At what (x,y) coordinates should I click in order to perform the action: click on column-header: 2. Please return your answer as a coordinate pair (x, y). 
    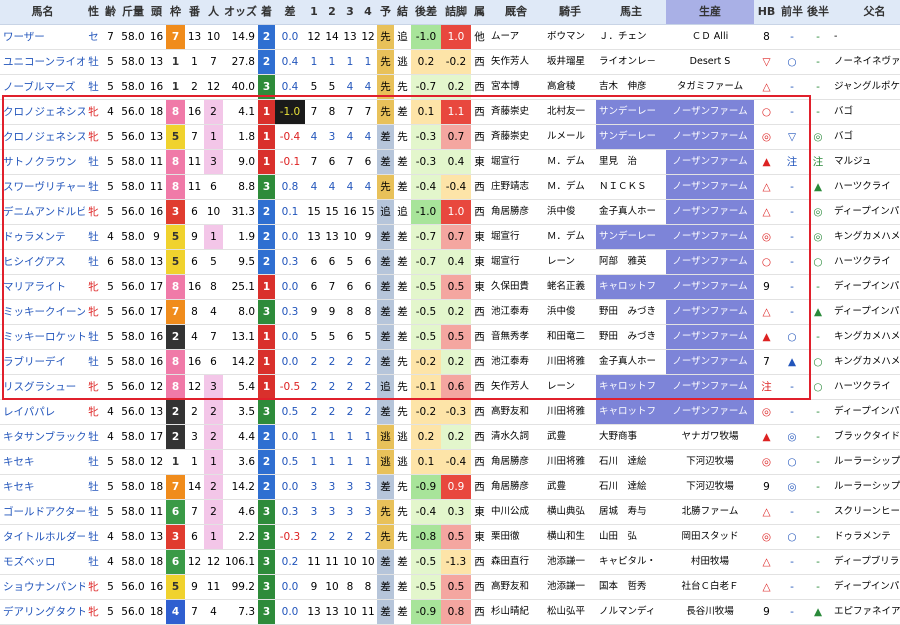
    Looking at the image, I should click on (332, 12).